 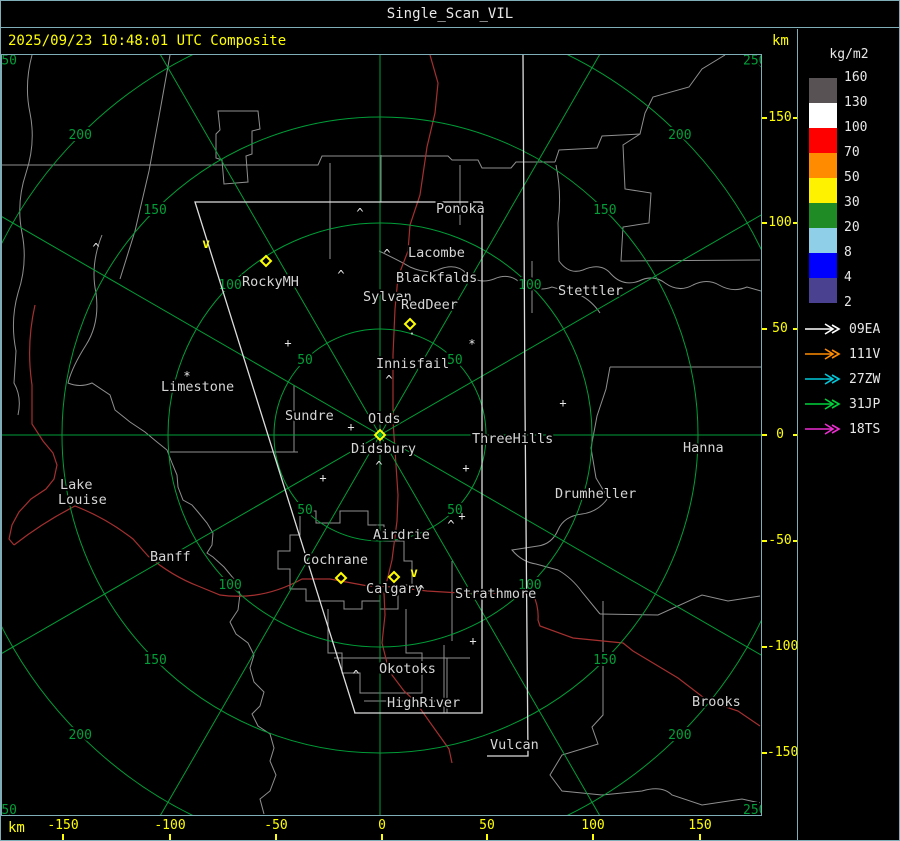 What do you see at coordinates (276, 825) in the screenshot?
I see `x-tick-label: -50` at bounding box center [276, 825].